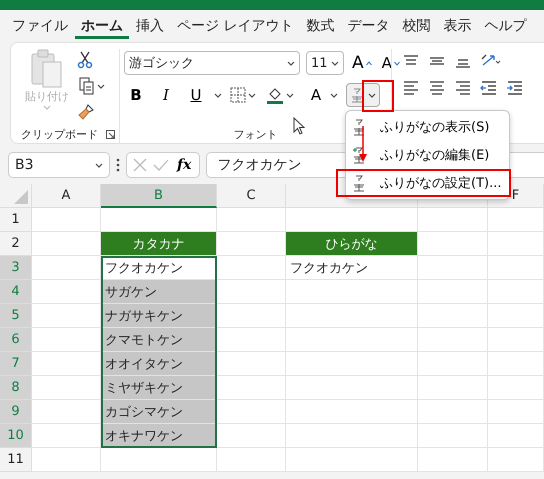 Image resolution: width=544 pixels, height=479 pixels. What do you see at coordinates (159, 364) in the screenshot?
I see `table-cell: オオイタケン` at bounding box center [159, 364].